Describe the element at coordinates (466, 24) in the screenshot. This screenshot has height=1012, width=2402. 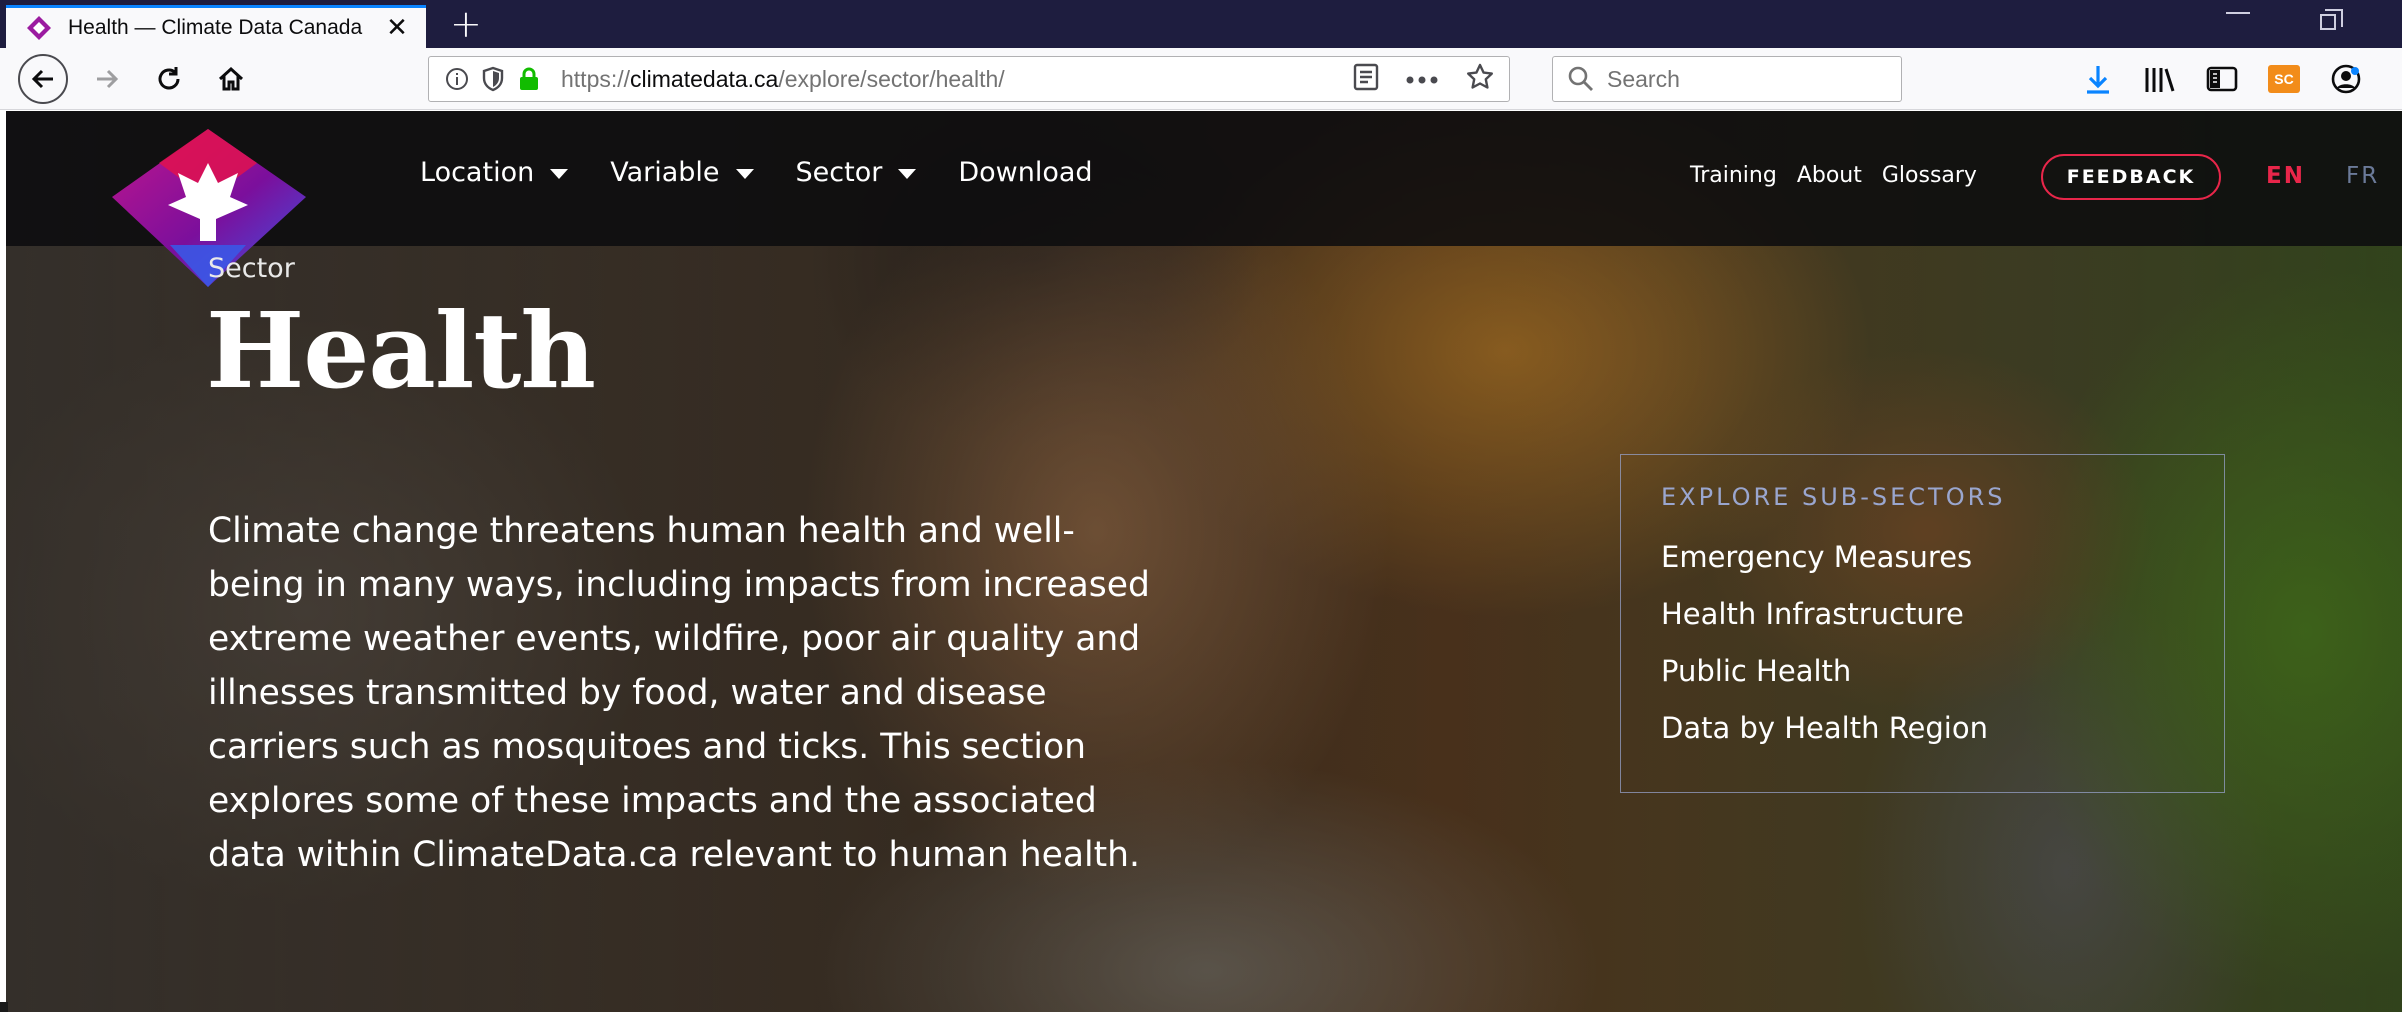
I see `new-tab-button: +` at that location.